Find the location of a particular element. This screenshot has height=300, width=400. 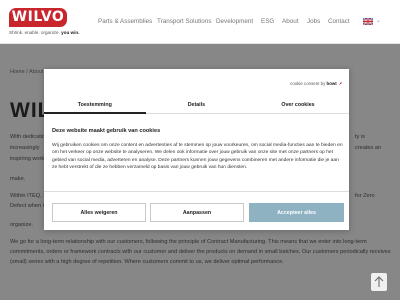

nav-about: About is located at coordinates (290, 21).